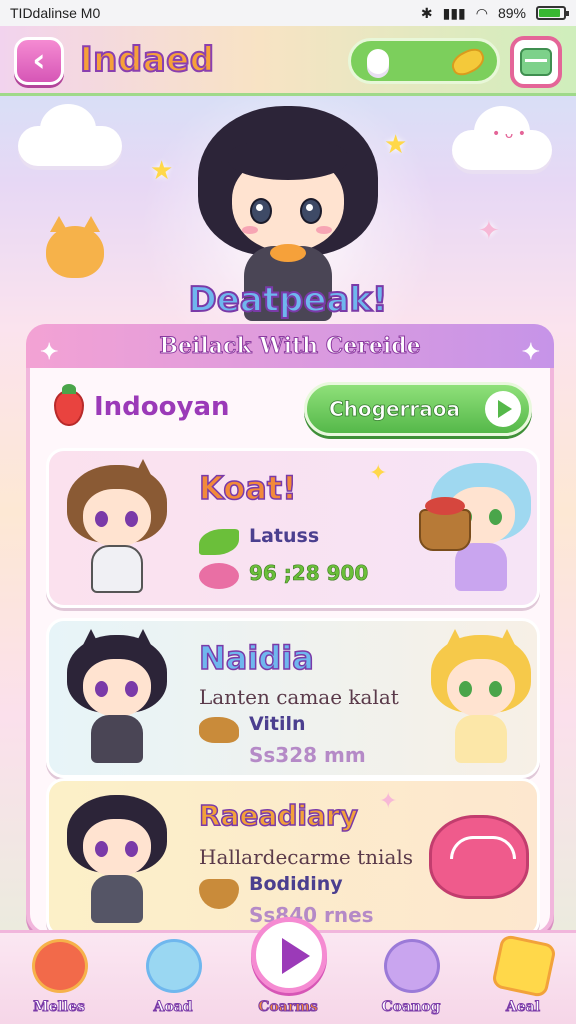  What do you see at coordinates (288, 160) in the screenshot?
I see `hero-bangs` at bounding box center [288, 160].